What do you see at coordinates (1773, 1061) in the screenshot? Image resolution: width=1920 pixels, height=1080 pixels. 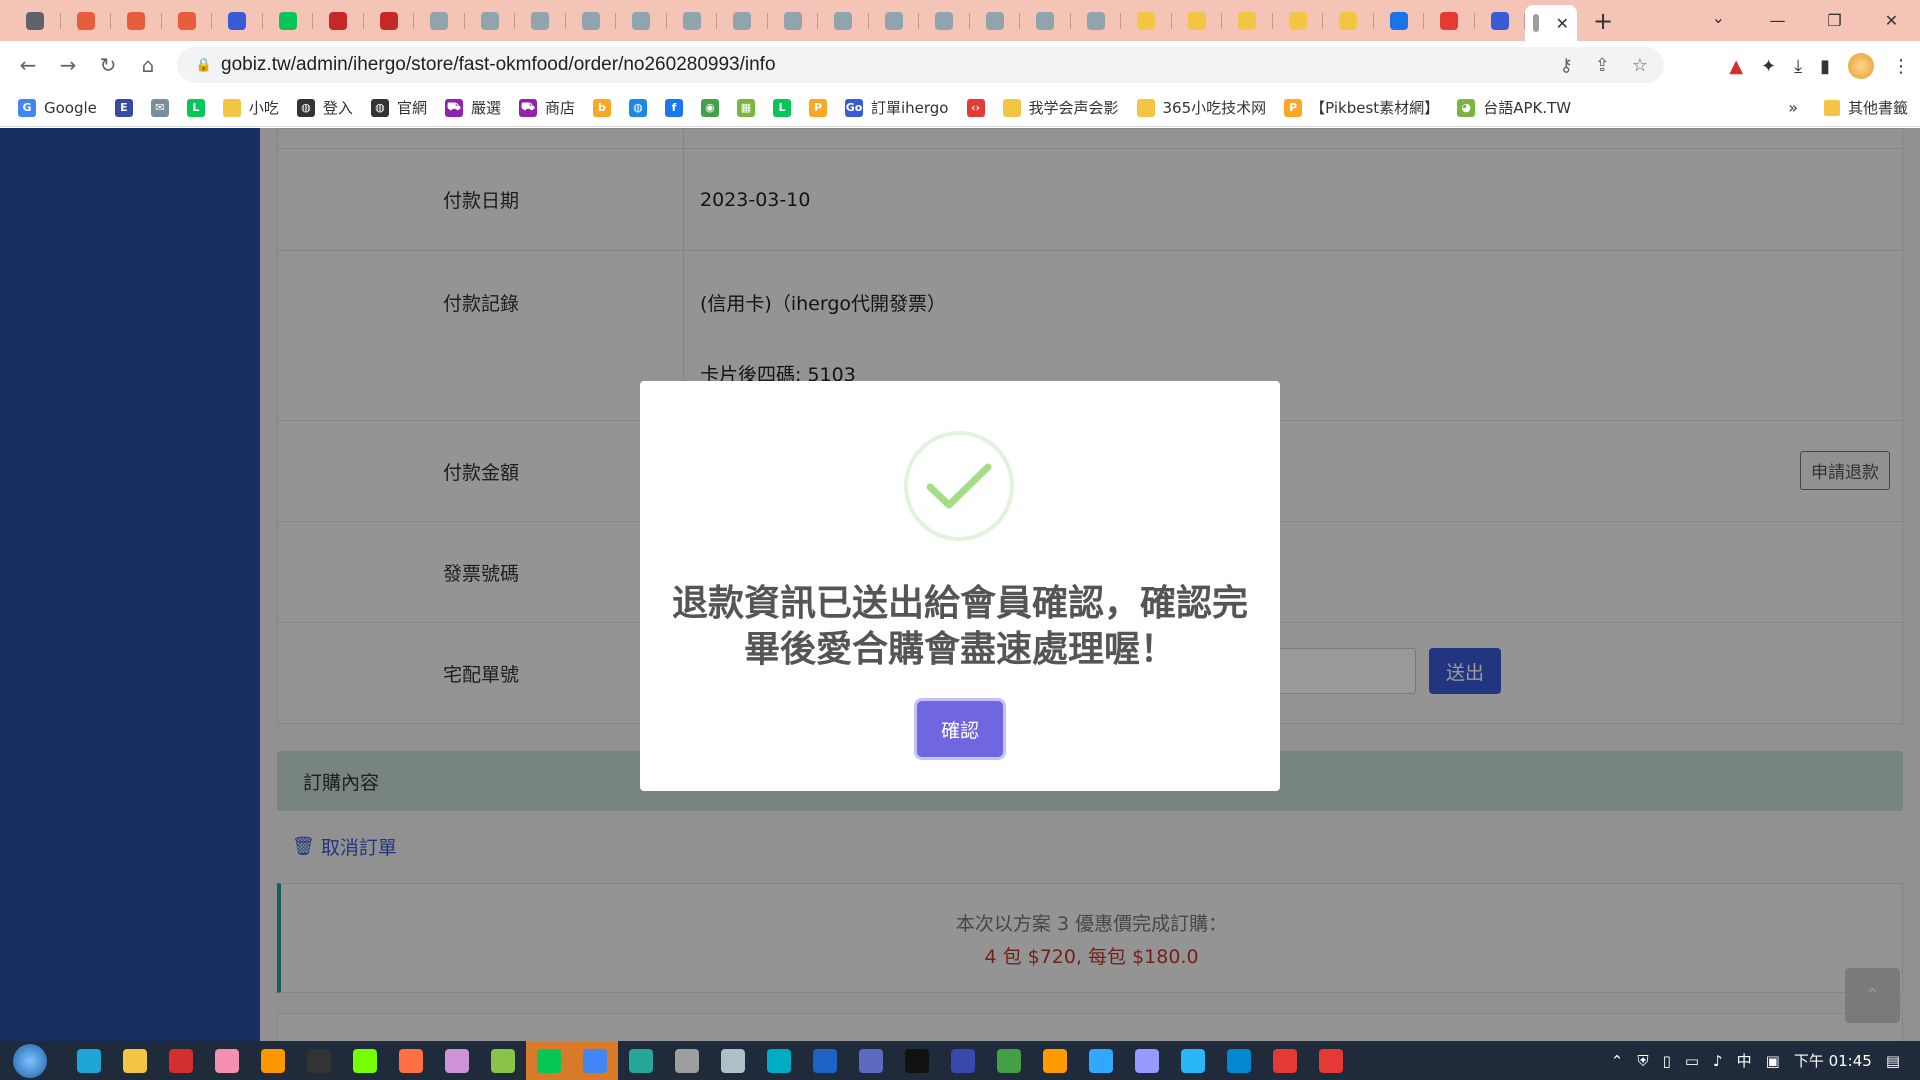 I see `ime-mode-icon: ▣` at bounding box center [1773, 1061].